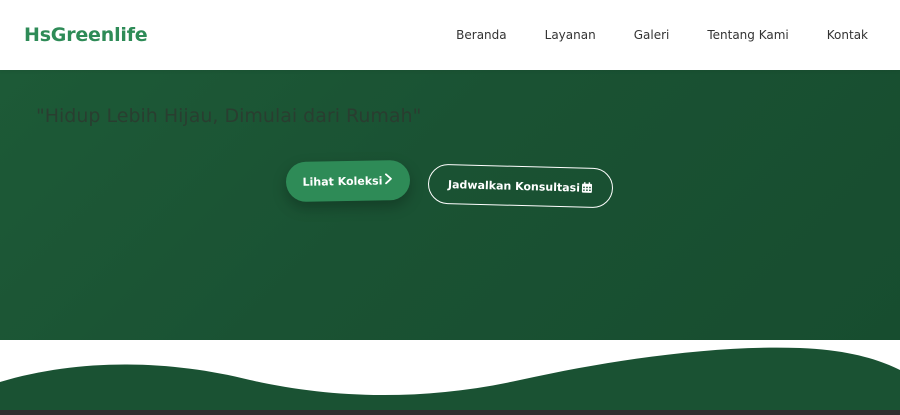 The height and width of the screenshot is (415, 900). Describe the element at coordinates (481, 35) in the screenshot. I see `nav-link-beranda: Beranda` at that location.